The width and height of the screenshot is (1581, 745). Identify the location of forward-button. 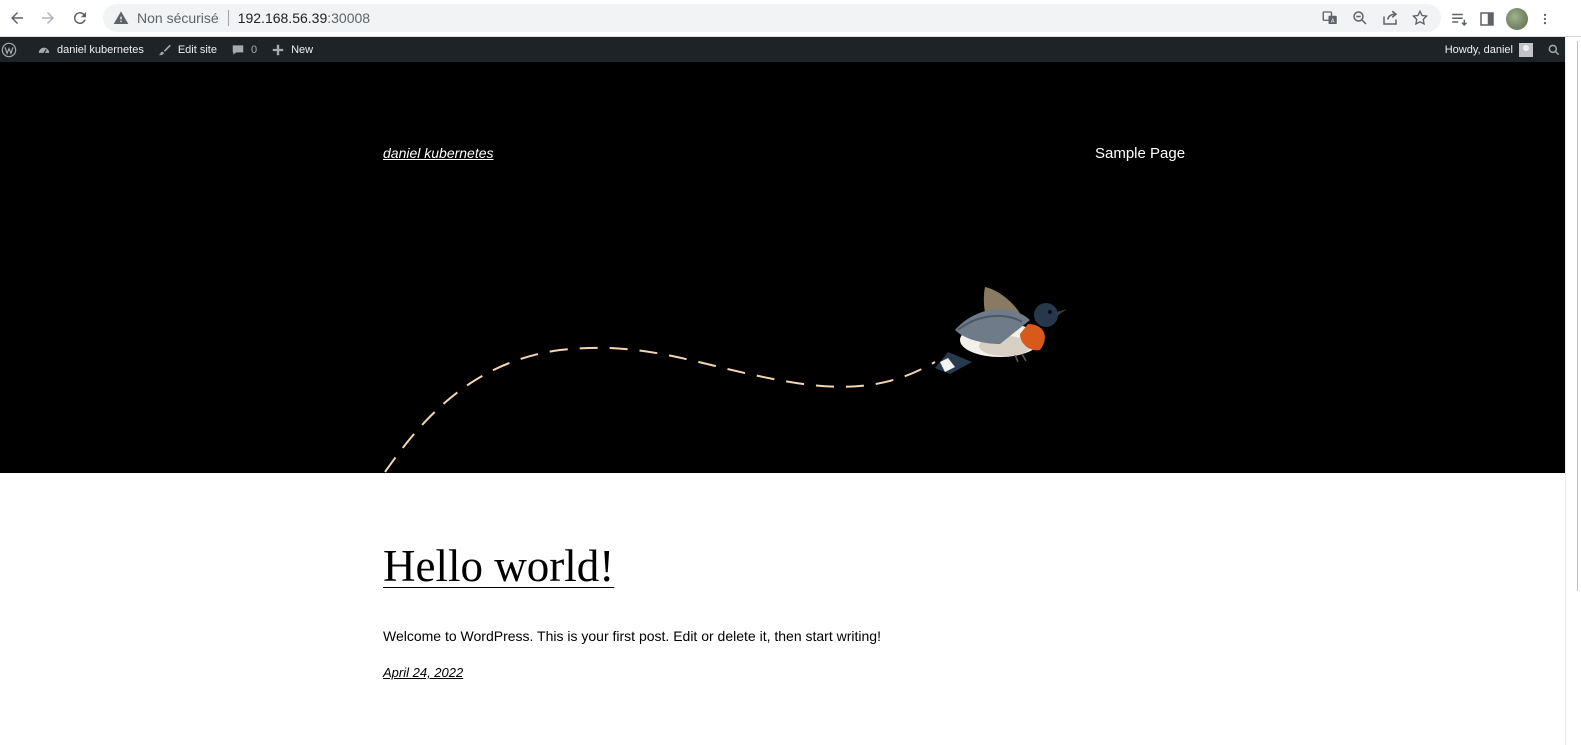
(48, 18).